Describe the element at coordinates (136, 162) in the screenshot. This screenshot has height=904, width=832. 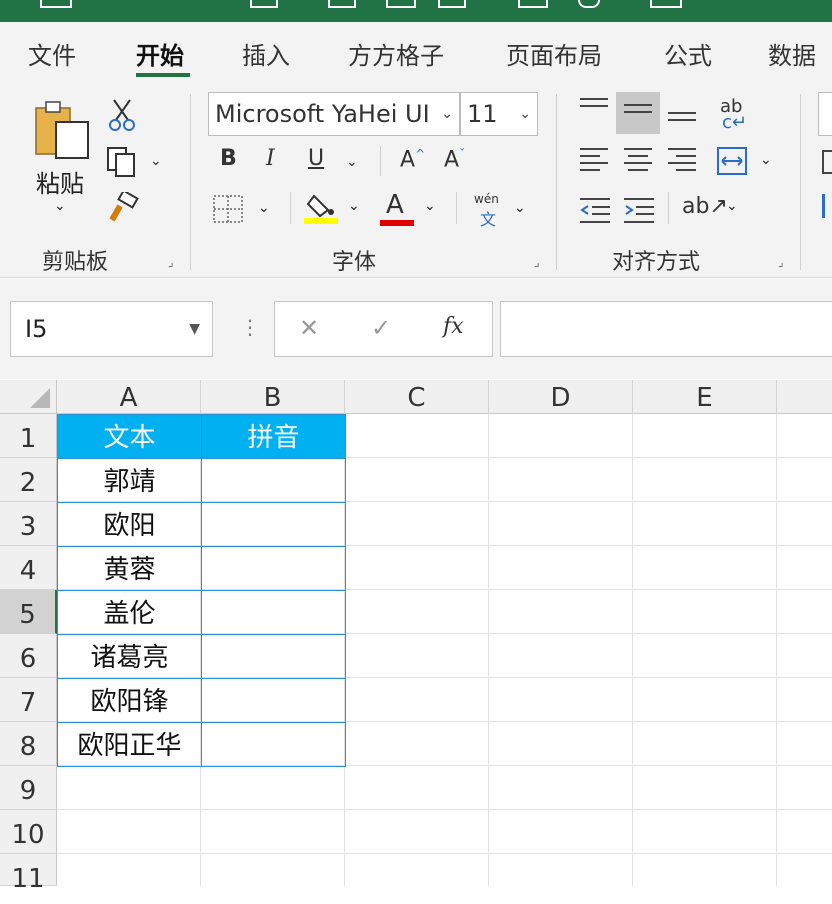
I see `copy-button: ⌄` at that location.